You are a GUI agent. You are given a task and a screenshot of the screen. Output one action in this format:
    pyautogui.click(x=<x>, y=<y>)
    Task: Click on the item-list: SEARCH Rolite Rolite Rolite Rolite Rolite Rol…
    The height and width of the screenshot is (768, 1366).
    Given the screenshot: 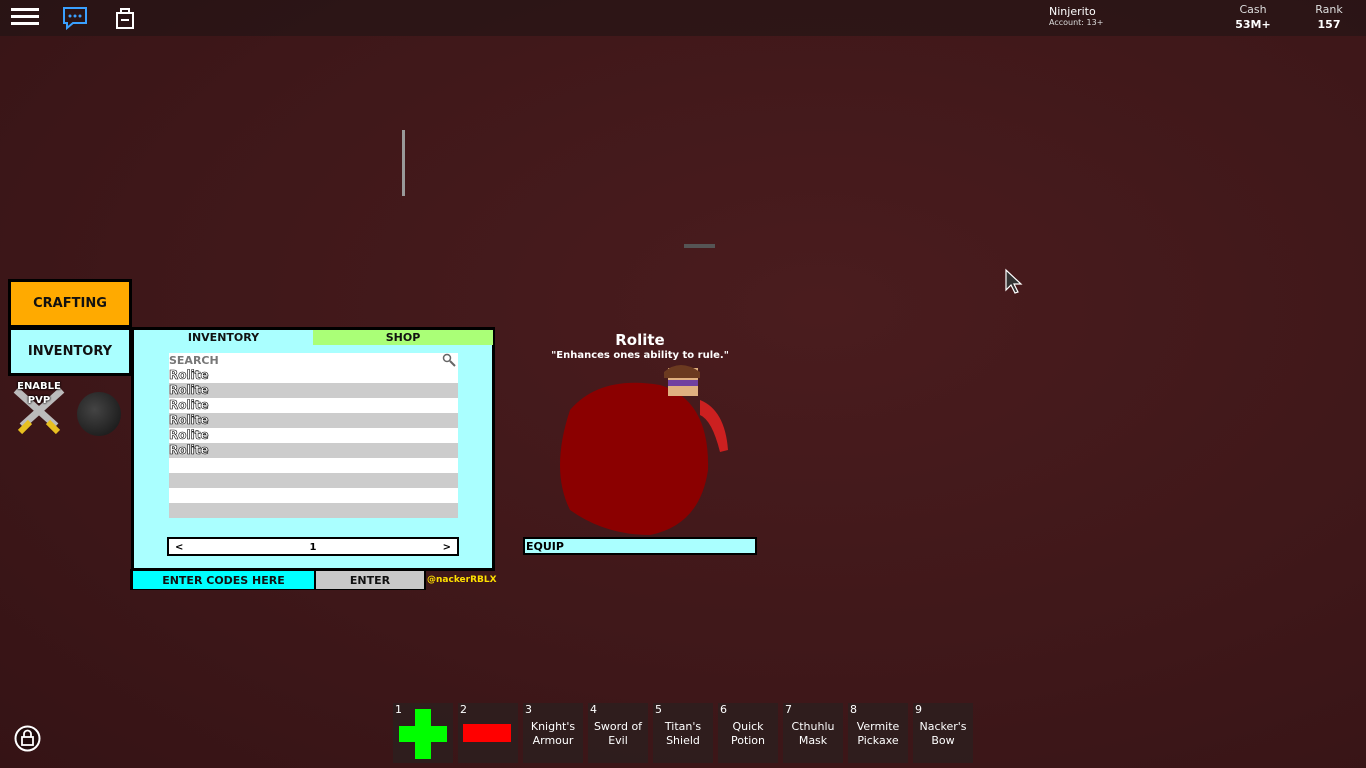 What is the action you would take?
    pyautogui.click(x=313, y=435)
    